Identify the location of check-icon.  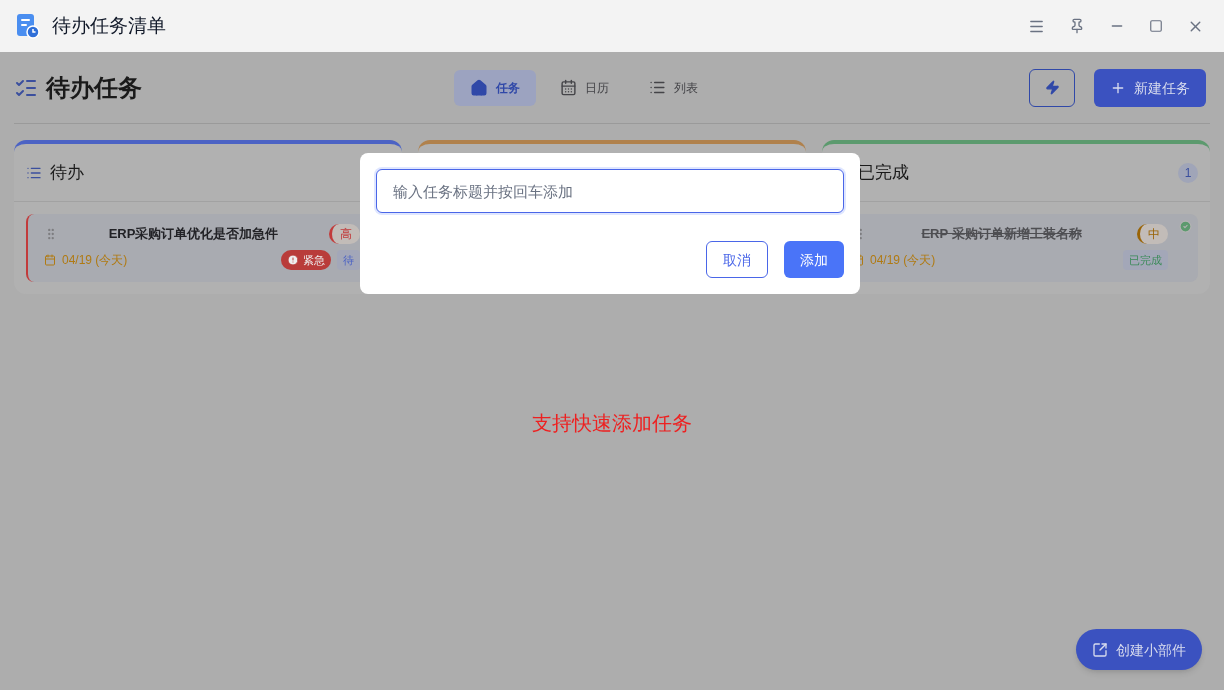
(1185, 226).